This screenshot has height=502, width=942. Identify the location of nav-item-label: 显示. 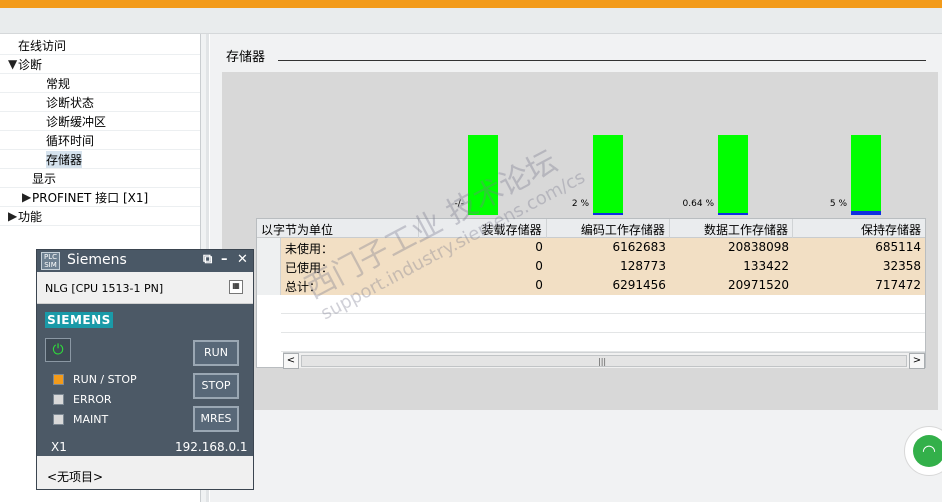
(44, 178).